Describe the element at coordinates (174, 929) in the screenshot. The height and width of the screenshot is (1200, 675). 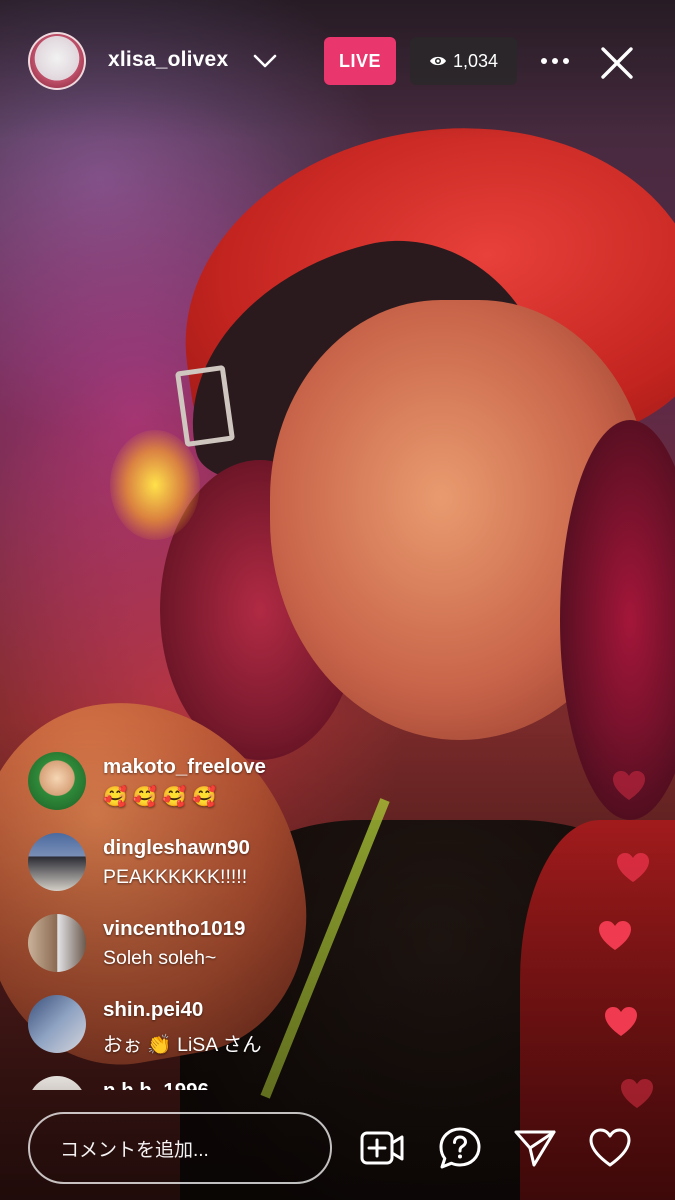
I see `comment-username: vincentho1019` at that location.